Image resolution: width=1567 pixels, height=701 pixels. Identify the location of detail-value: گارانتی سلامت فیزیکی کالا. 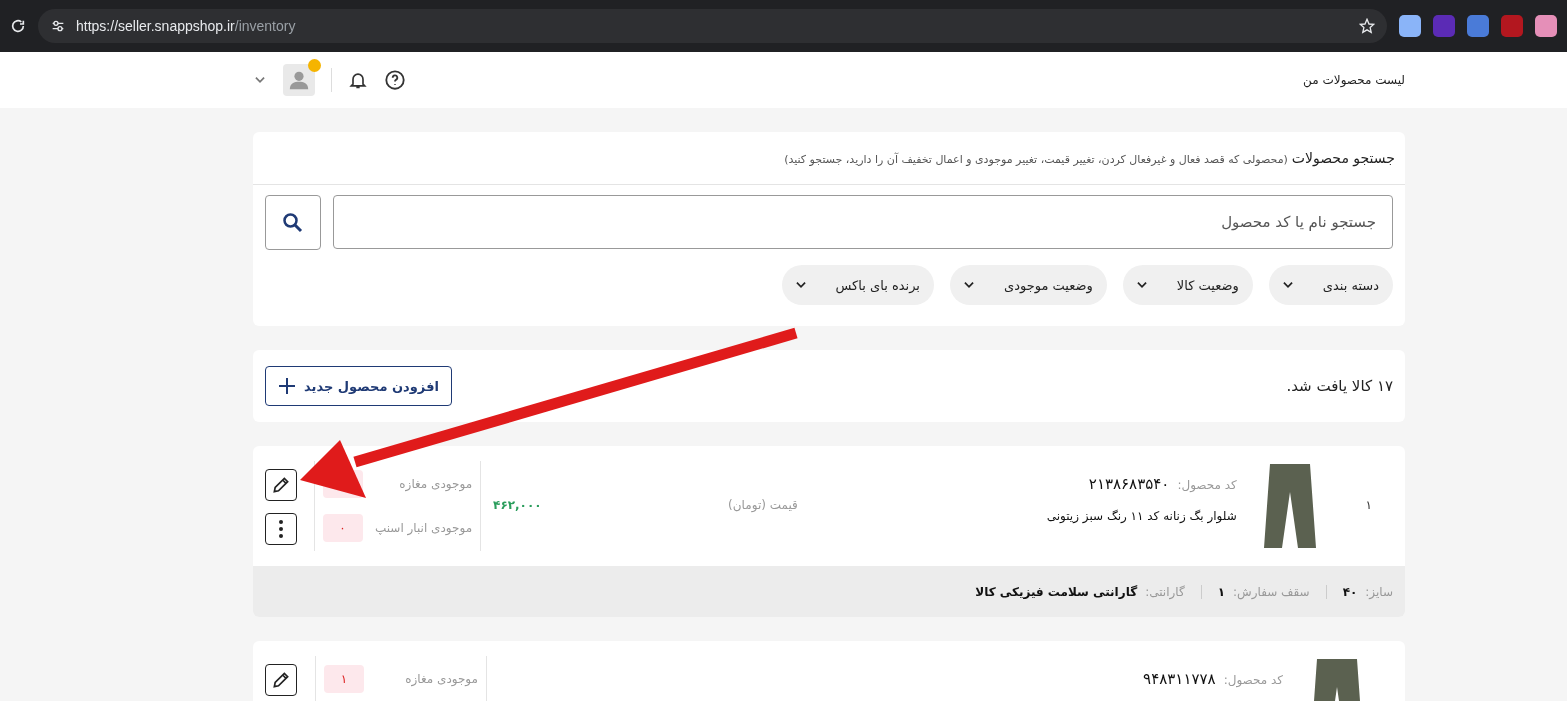
(1056, 591).